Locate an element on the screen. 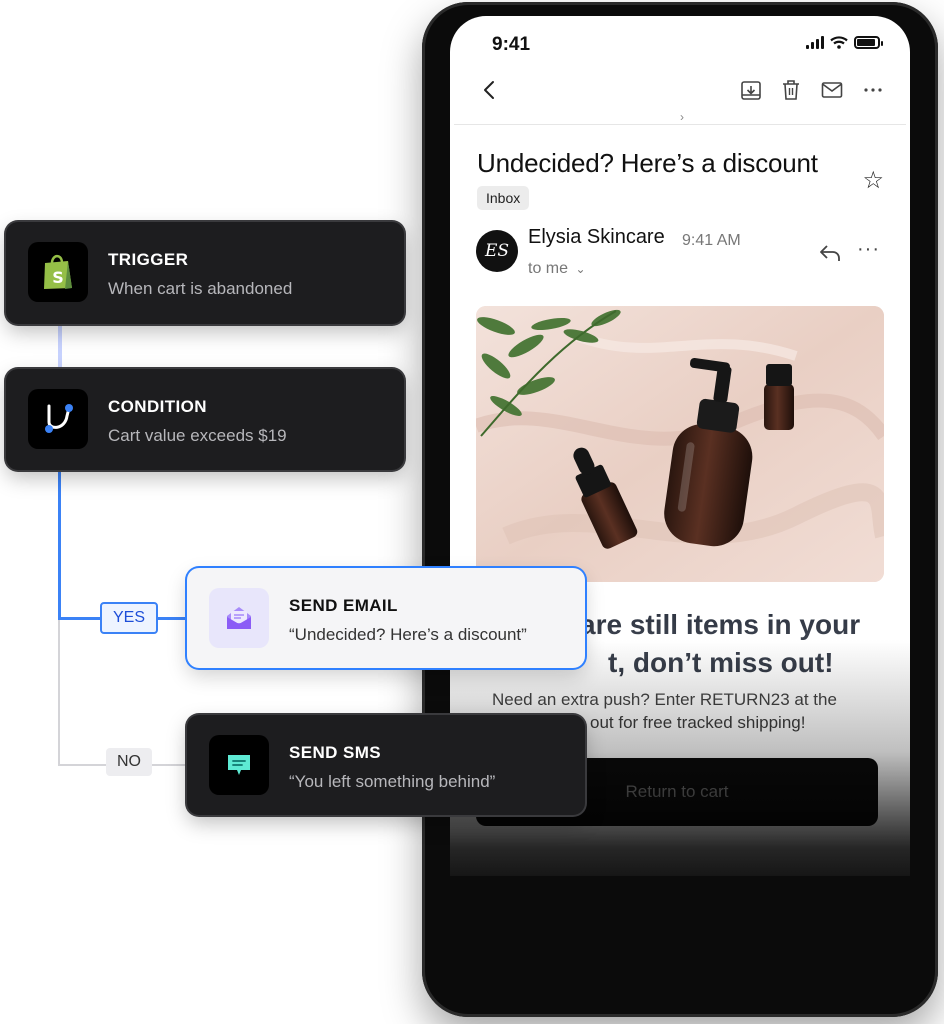 Image resolution: width=944 pixels, height=1024 pixels. no-branch-badge: NO is located at coordinates (129, 762).